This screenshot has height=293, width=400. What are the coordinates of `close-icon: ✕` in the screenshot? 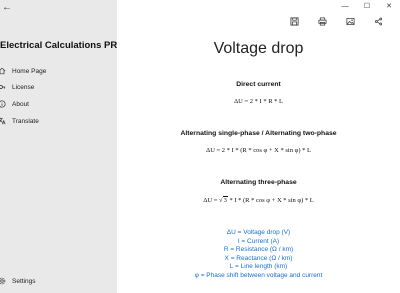 It's located at (389, 6).